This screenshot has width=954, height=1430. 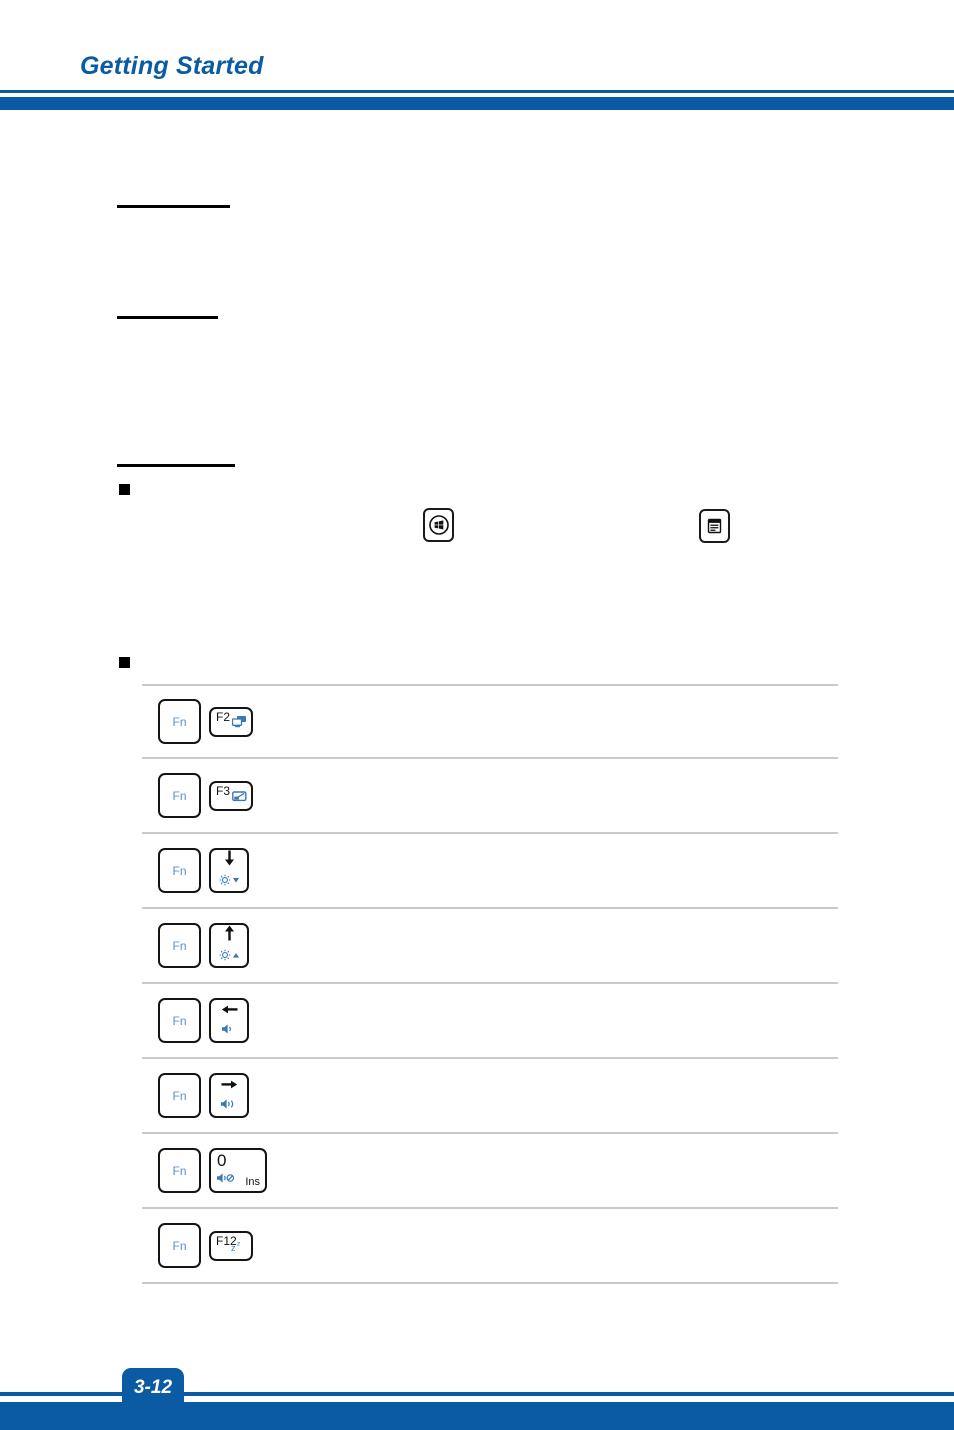 I want to click on sleep-icon: z z, so click(x=239, y=1247).